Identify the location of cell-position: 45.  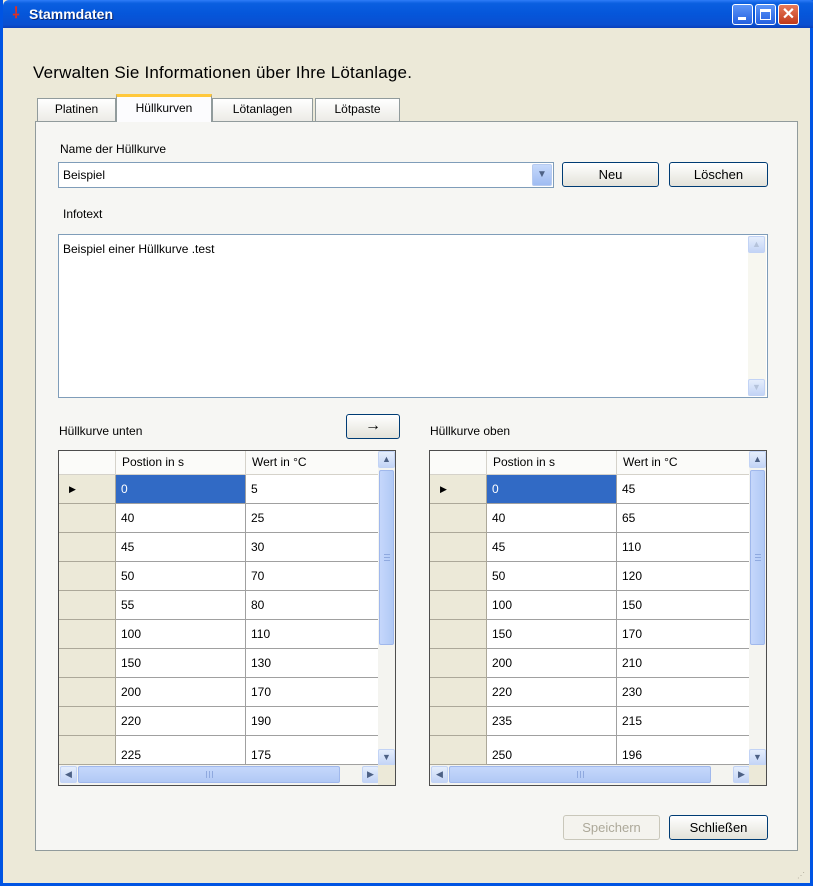
(181, 547).